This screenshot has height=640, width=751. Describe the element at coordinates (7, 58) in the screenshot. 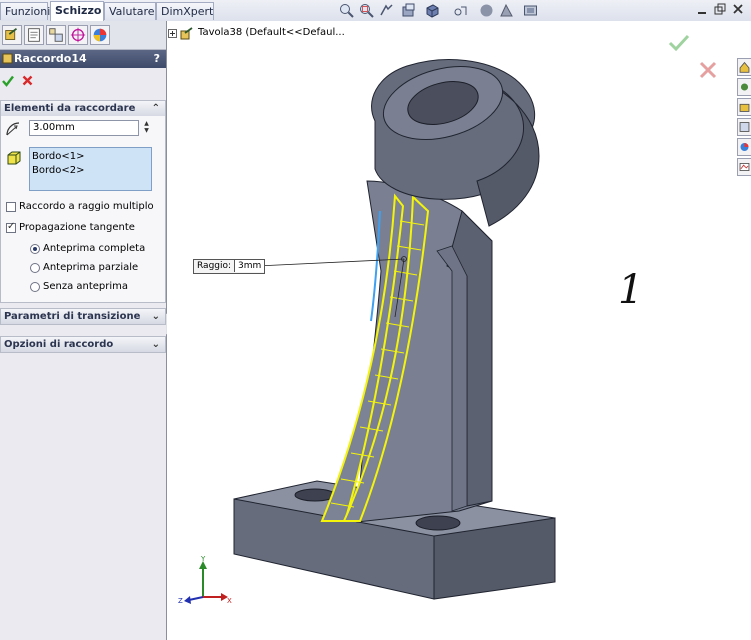

I see `fillet-feature-icon` at that location.